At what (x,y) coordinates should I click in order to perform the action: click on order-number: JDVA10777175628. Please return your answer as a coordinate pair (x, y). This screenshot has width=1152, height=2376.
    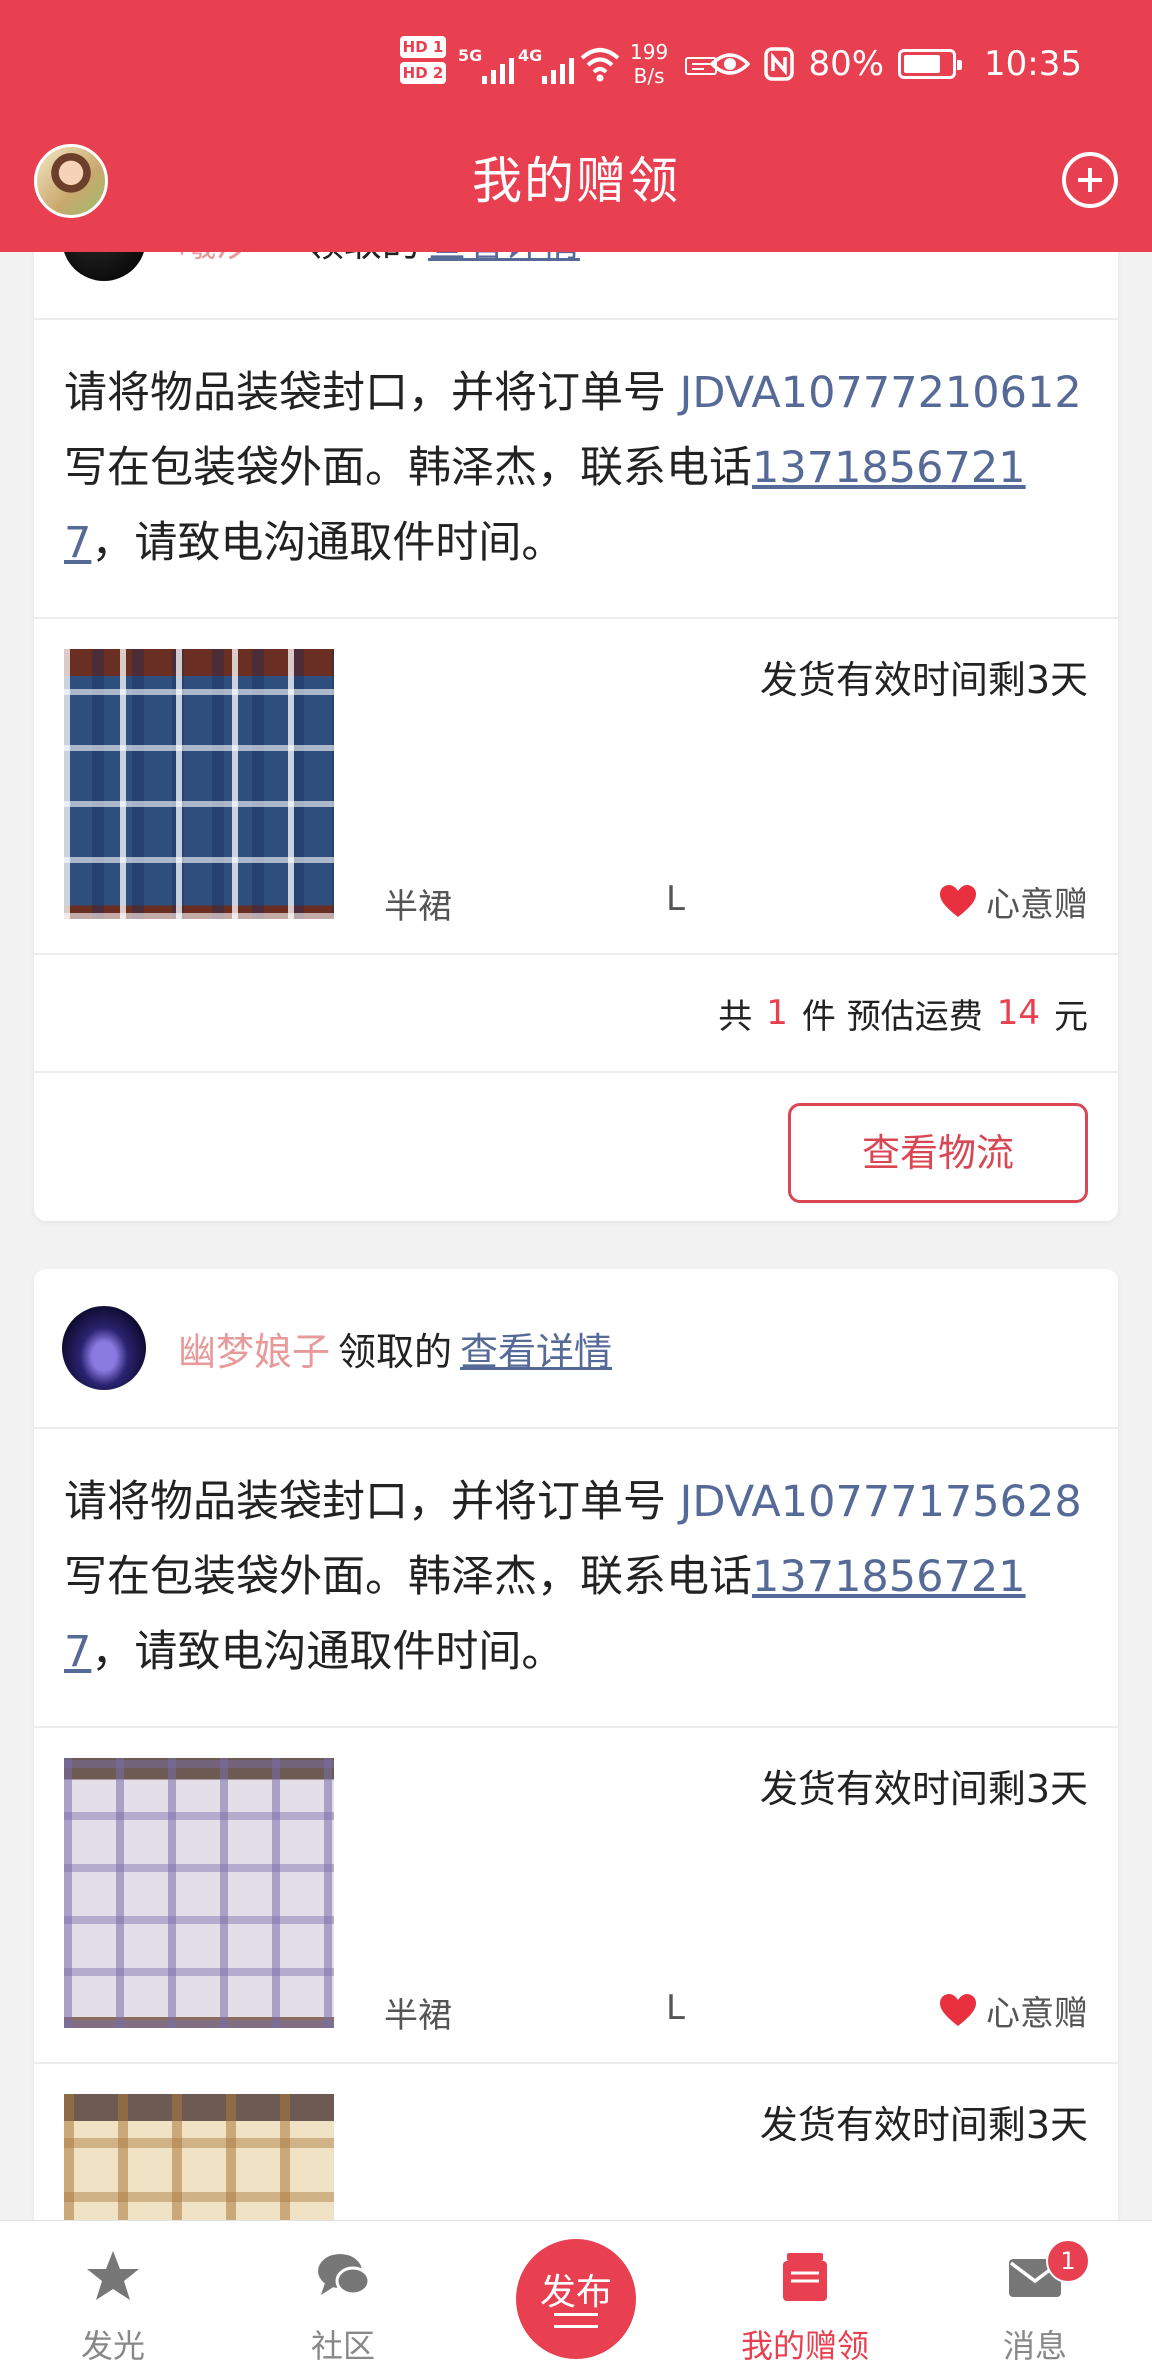
    Looking at the image, I should click on (880, 1502).